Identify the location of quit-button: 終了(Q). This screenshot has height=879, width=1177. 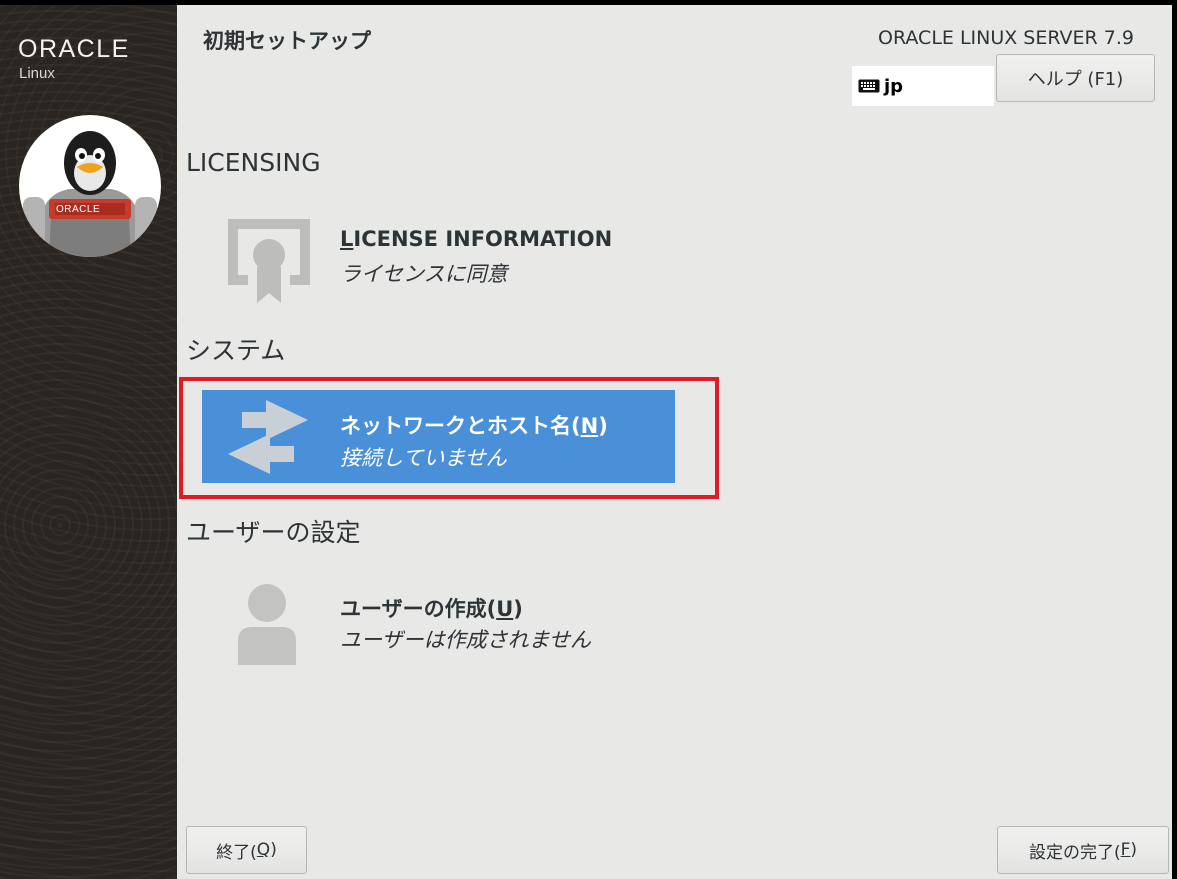
(246, 850).